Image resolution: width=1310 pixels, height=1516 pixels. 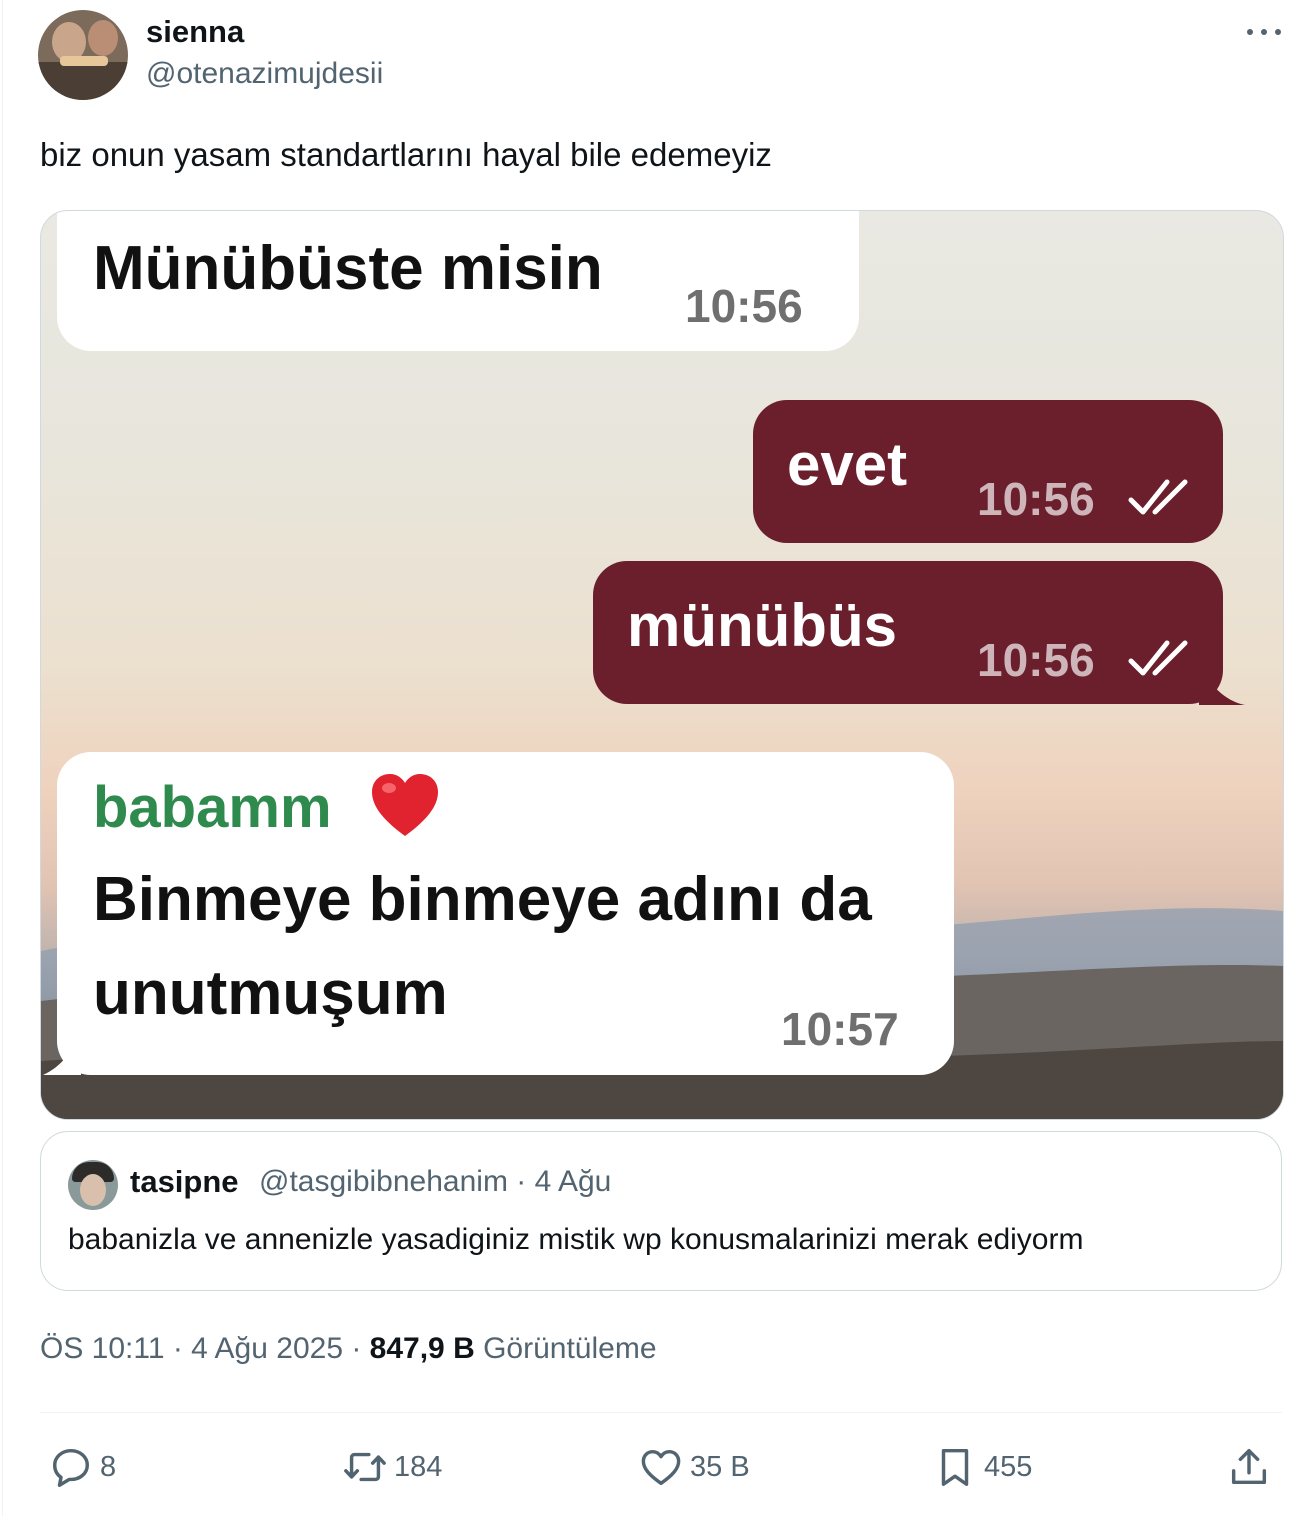 I want to click on bookmark-count: 455, so click(x=1008, y=1466).